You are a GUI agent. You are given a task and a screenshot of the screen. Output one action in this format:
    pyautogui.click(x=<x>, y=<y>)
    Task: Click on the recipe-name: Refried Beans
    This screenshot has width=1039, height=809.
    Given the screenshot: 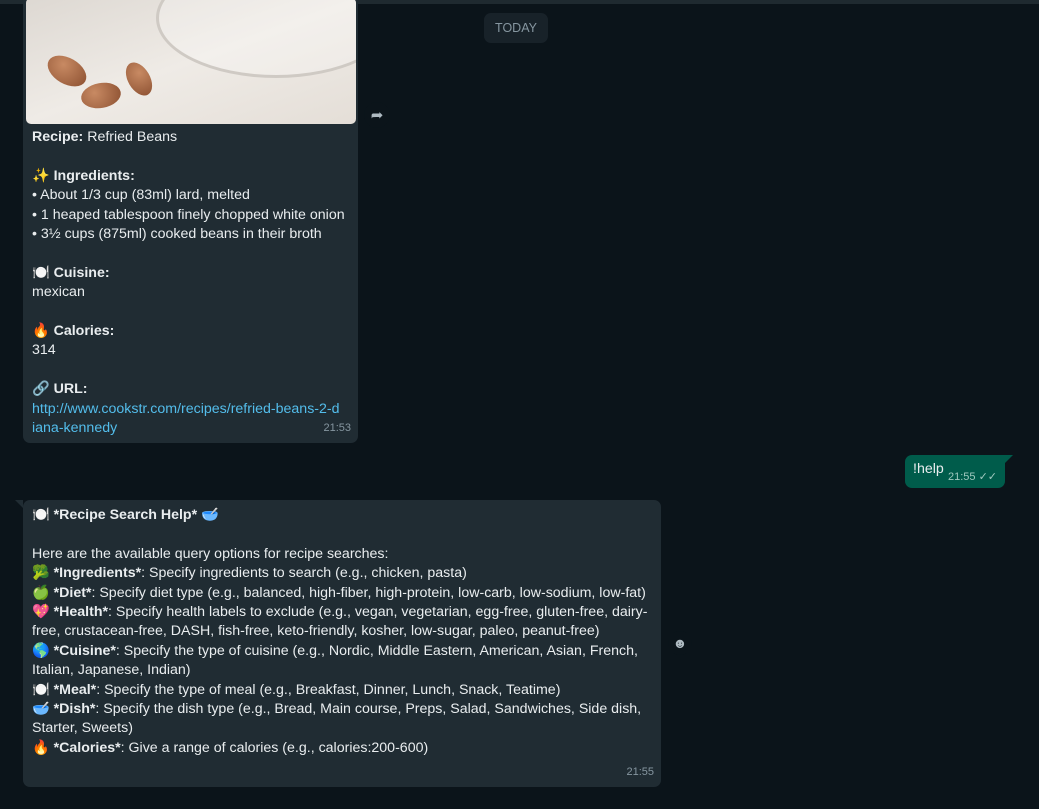 What is the action you would take?
    pyautogui.click(x=130, y=137)
    